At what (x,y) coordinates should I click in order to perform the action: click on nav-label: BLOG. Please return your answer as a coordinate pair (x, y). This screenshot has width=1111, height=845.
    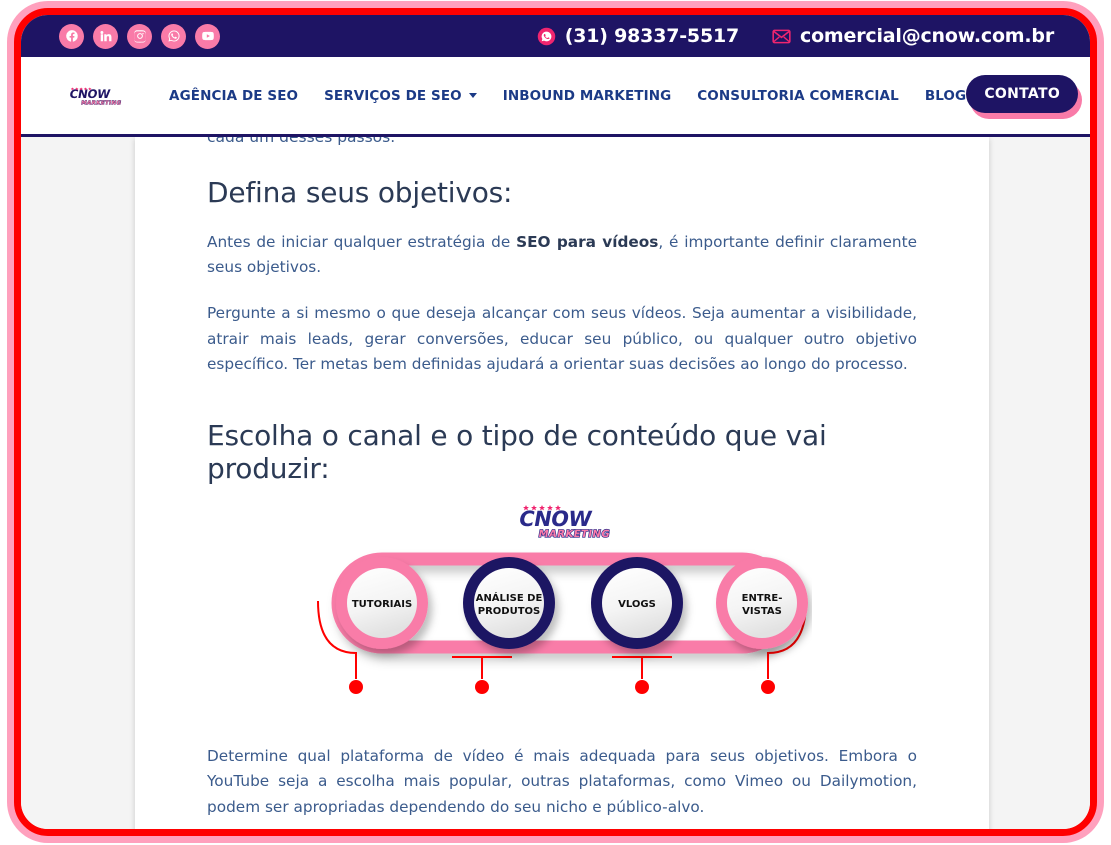
    Looking at the image, I should click on (945, 95).